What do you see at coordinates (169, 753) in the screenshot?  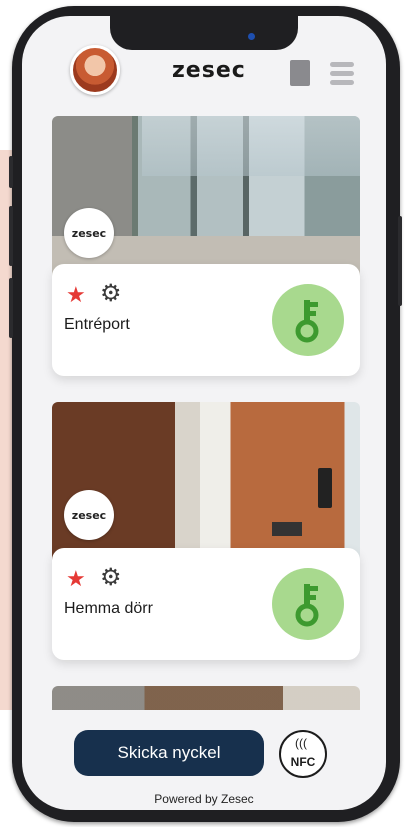 I see `send-key-button: Skicka nyckel` at bounding box center [169, 753].